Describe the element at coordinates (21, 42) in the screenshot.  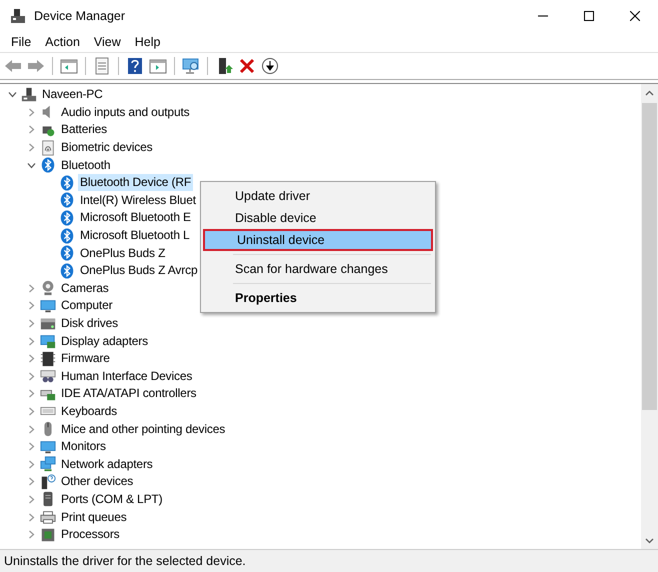
I see `menu-item: File` at that location.